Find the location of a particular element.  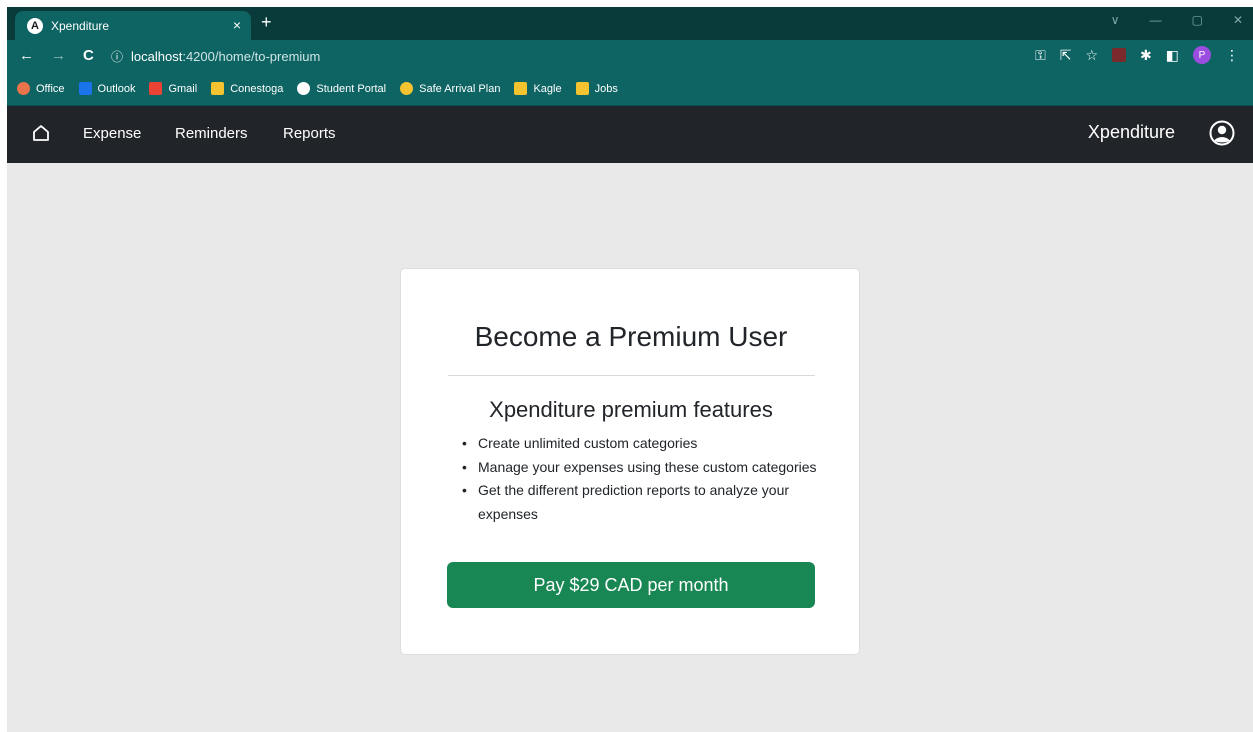

close-window-icon: ✕ is located at coordinates (1238, 20).